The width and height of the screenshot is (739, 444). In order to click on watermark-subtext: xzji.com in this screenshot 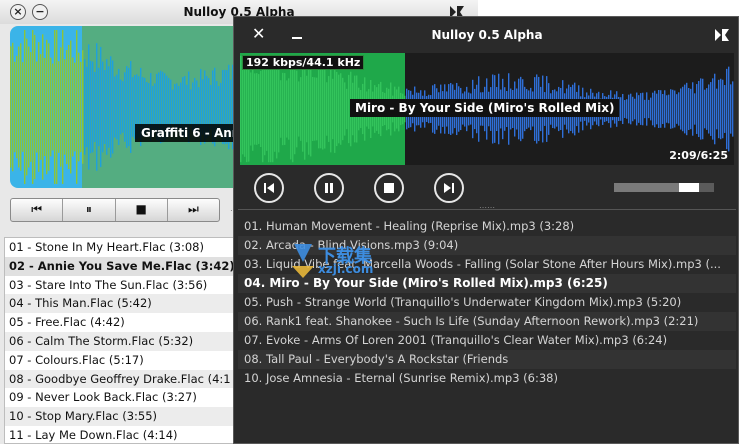, I will do `click(346, 269)`.